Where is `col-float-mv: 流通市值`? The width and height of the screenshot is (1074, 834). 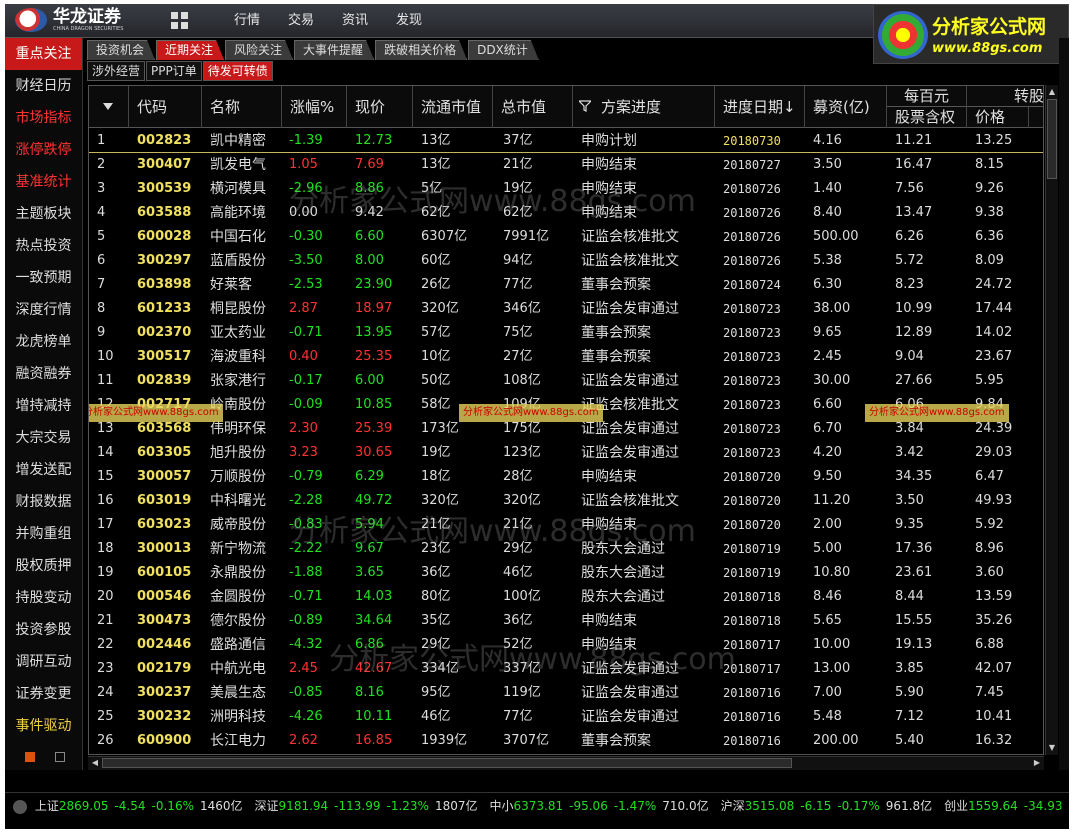
col-float-mv: 流通市值 is located at coordinates (453, 107).